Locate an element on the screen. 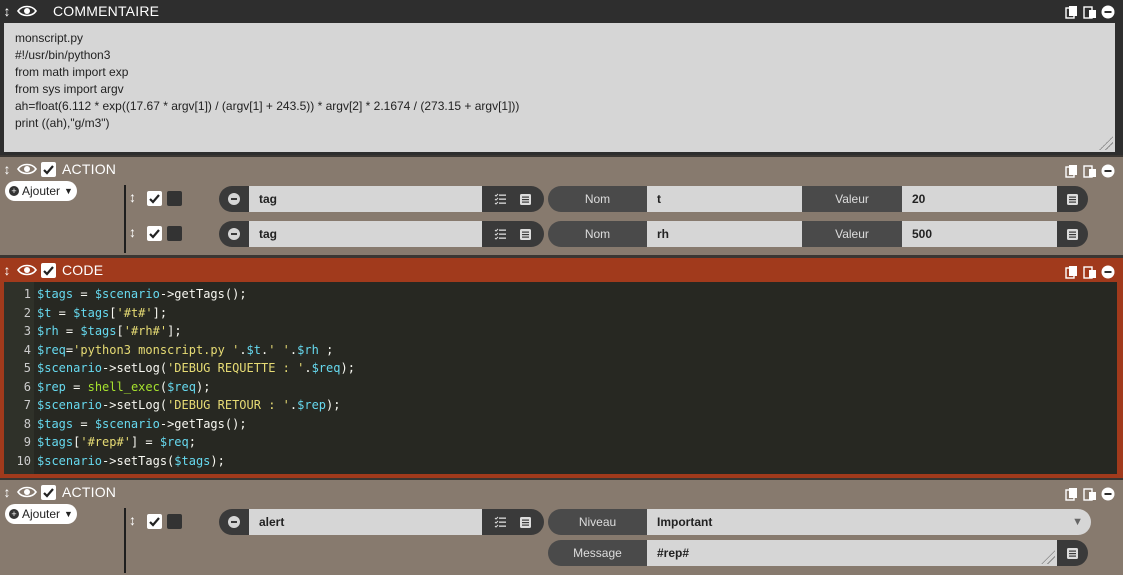 Image resolution: width=1123 pixels, height=575 pixels. niveau-select: Important ▼ is located at coordinates (869, 522).